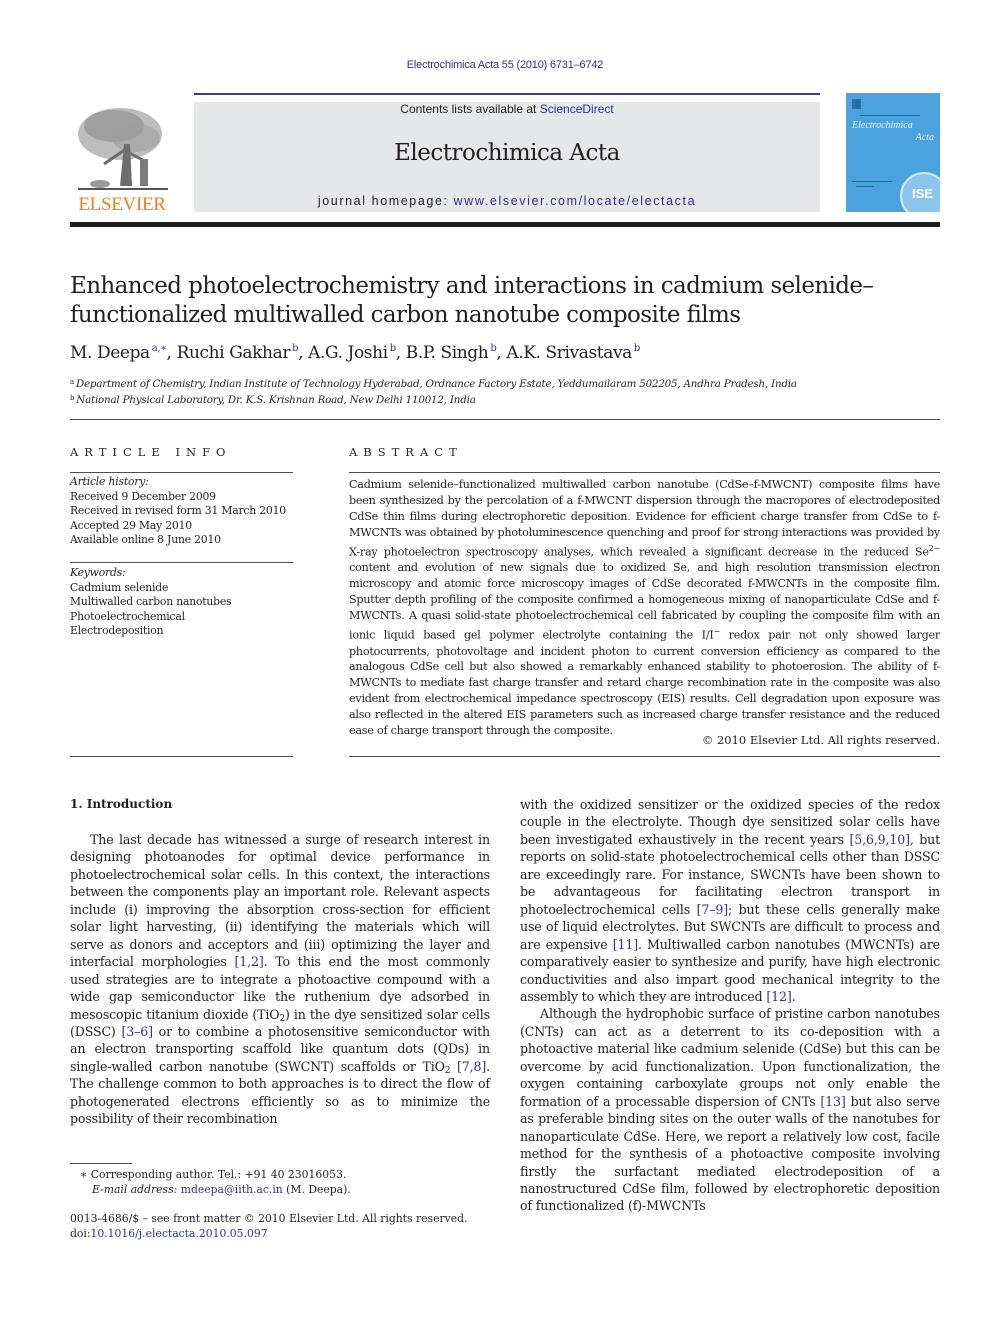 The image size is (992, 1323). What do you see at coordinates (447, 353) in the screenshot?
I see `author-name: B.P. Singh` at bounding box center [447, 353].